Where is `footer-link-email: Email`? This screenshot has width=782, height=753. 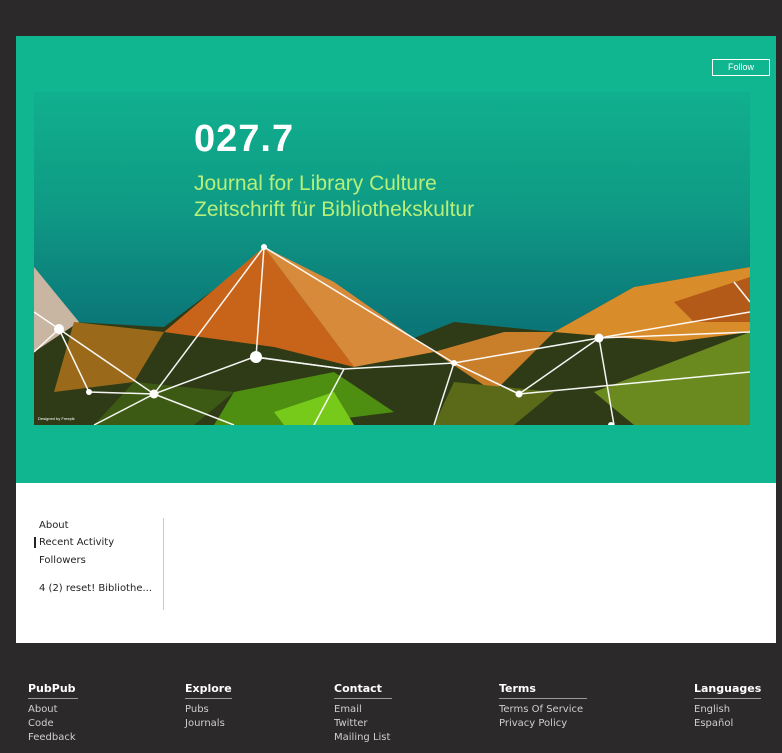
footer-link-email: Email is located at coordinates (363, 710).